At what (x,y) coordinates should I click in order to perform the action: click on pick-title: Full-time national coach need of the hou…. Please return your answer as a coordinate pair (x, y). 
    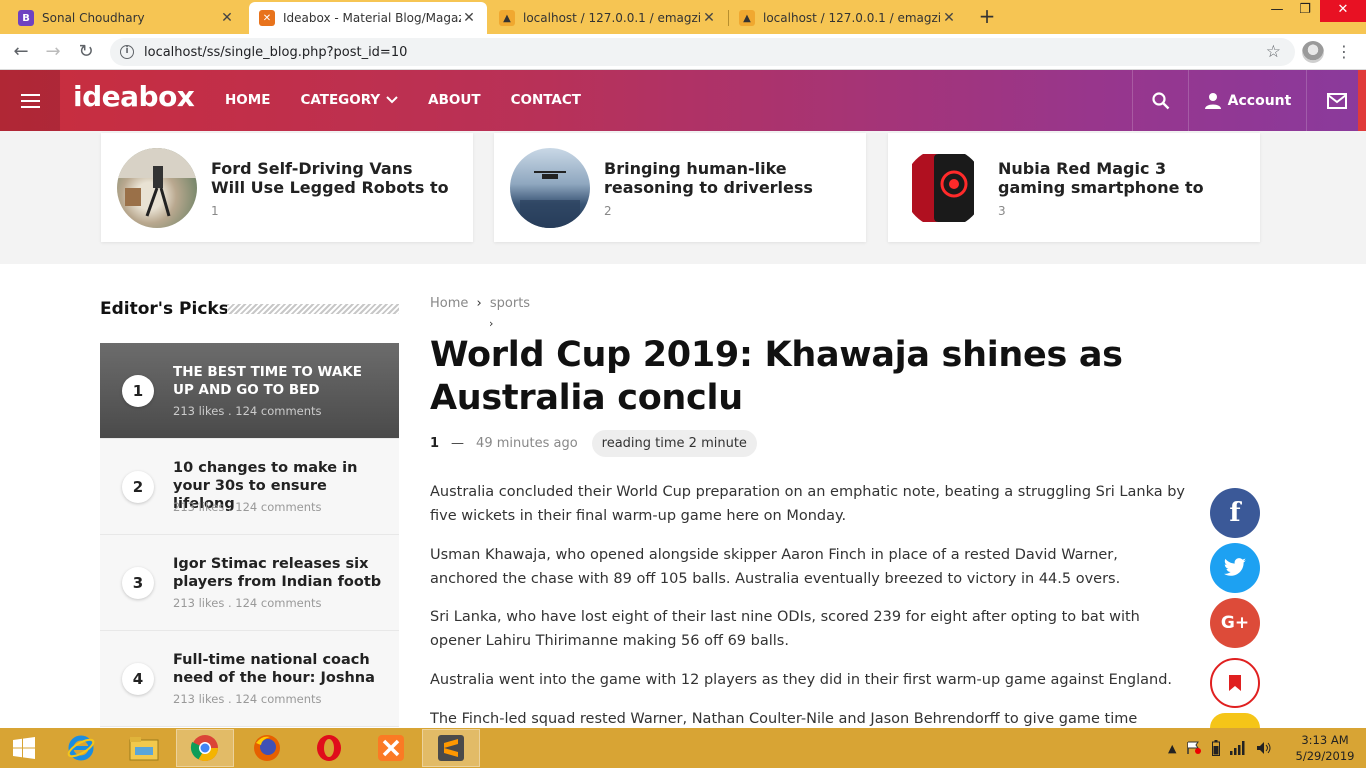
    Looking at the image, I should click on (279, 669).